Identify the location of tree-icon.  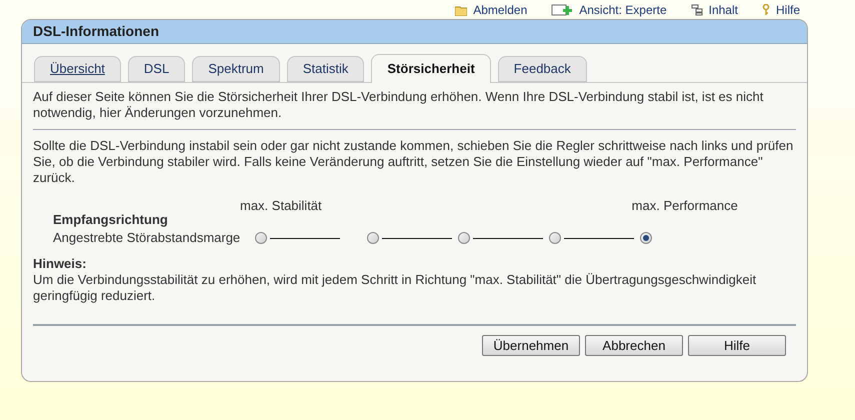
(696, 10).